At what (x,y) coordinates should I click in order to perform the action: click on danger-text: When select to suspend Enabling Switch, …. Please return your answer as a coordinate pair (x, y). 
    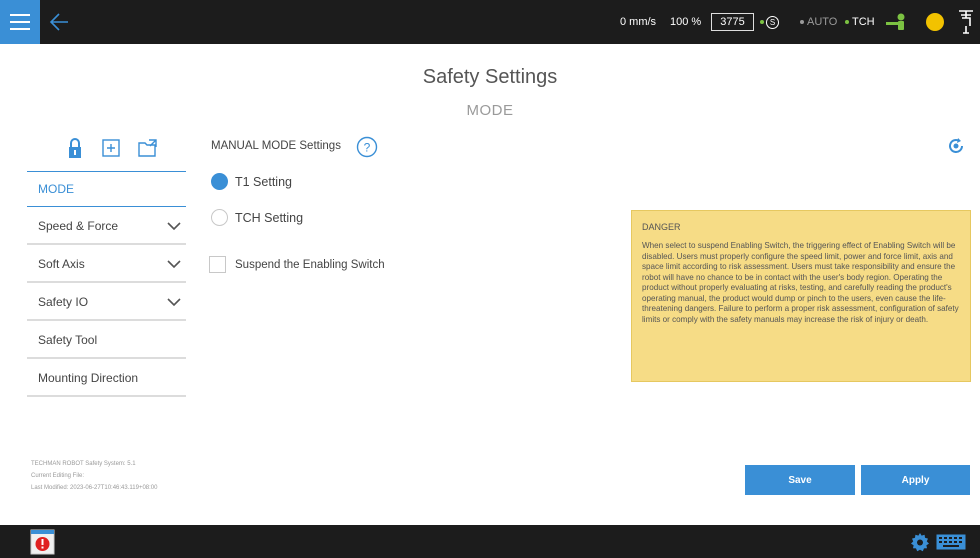
    Looking at the image, I should click on (800, 282).